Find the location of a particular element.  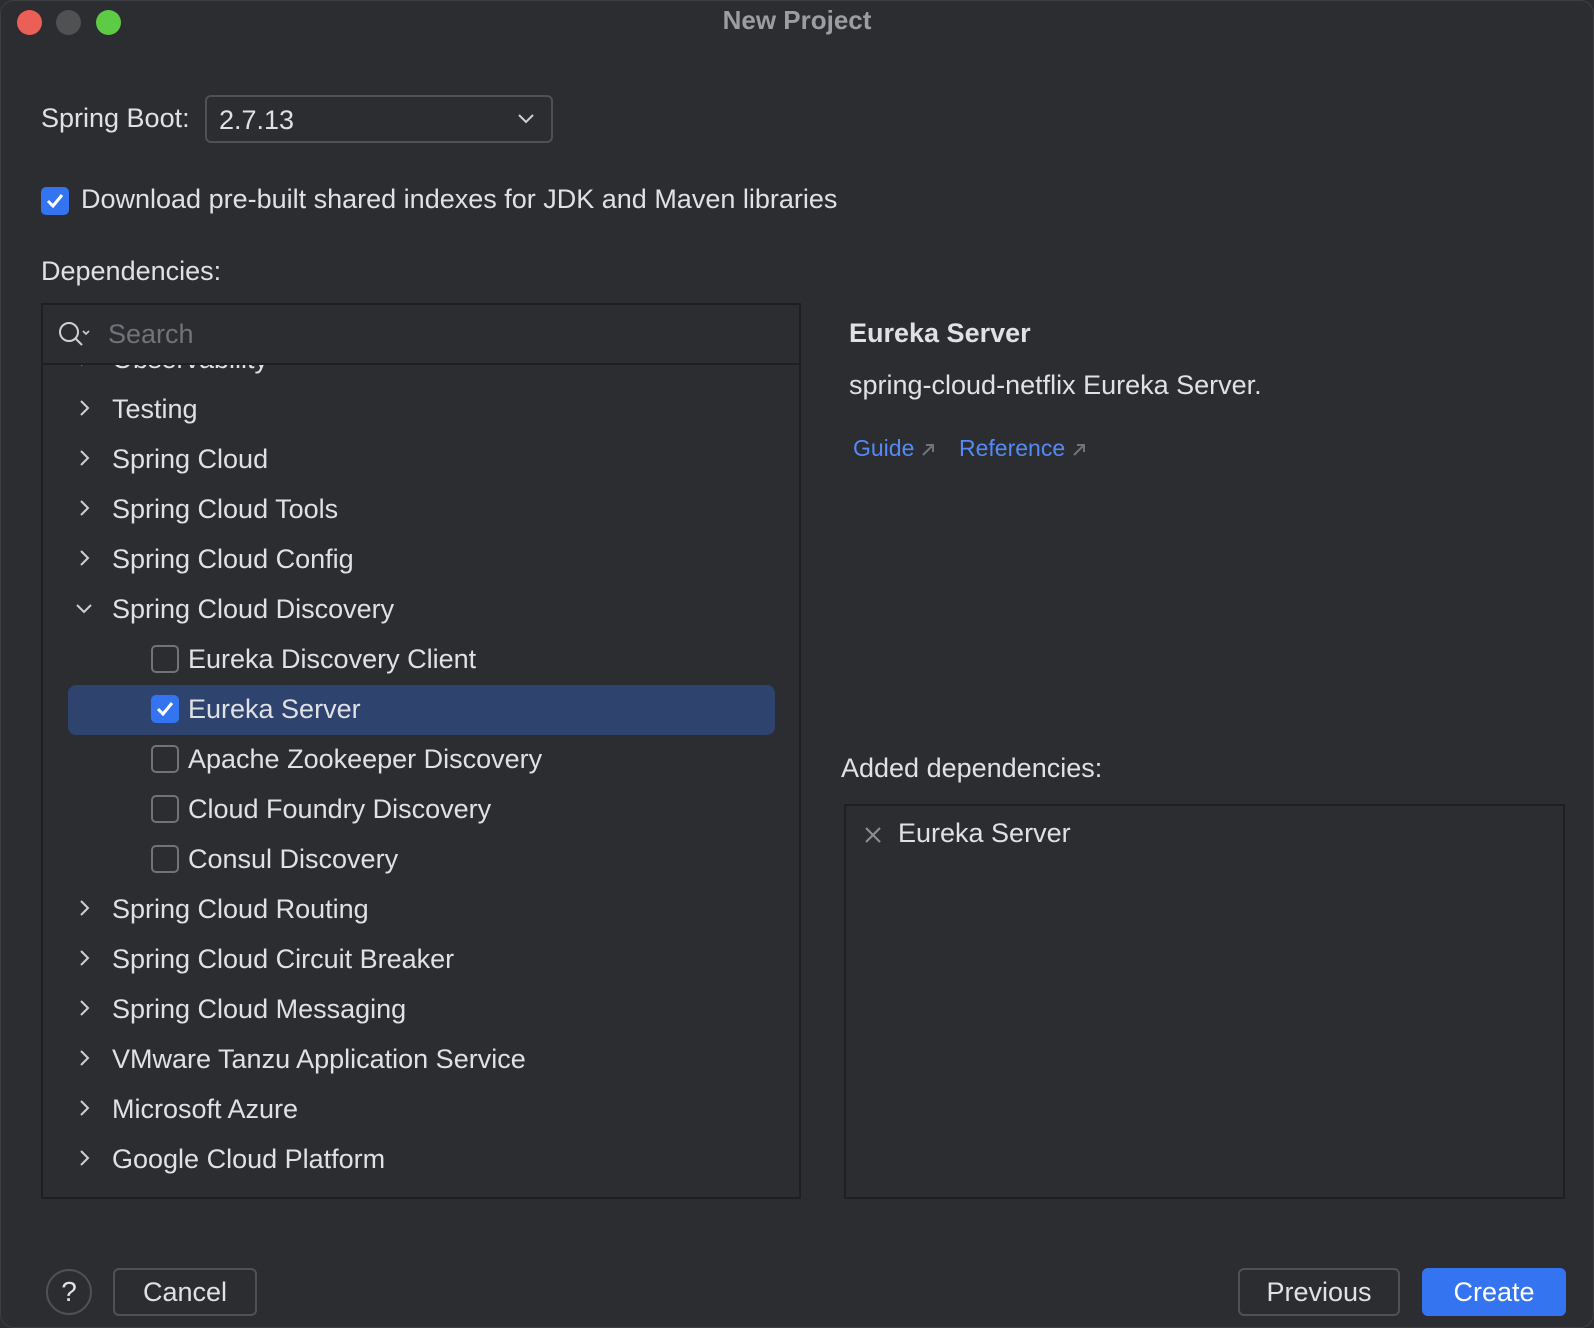

close-icon is located at coordinates (873, 835).